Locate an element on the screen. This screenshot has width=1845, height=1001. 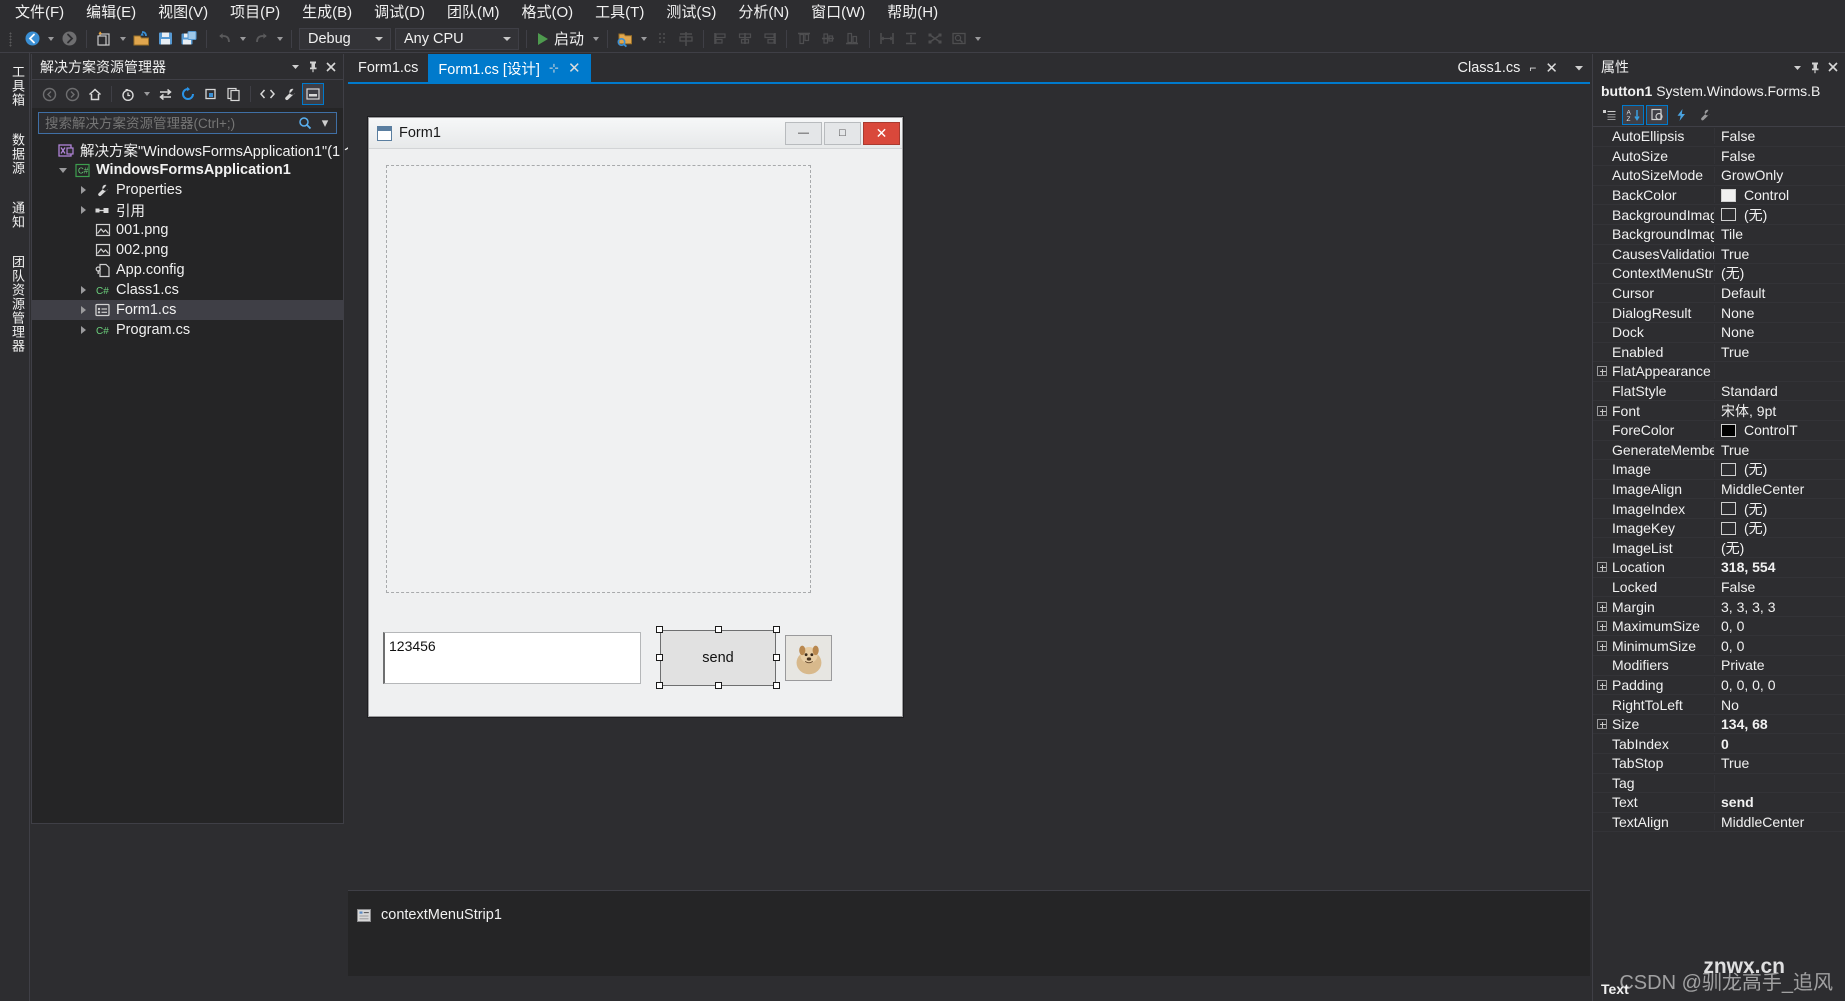
tab-form1-cs: Form1.cs is located at coordinates (388, 68).